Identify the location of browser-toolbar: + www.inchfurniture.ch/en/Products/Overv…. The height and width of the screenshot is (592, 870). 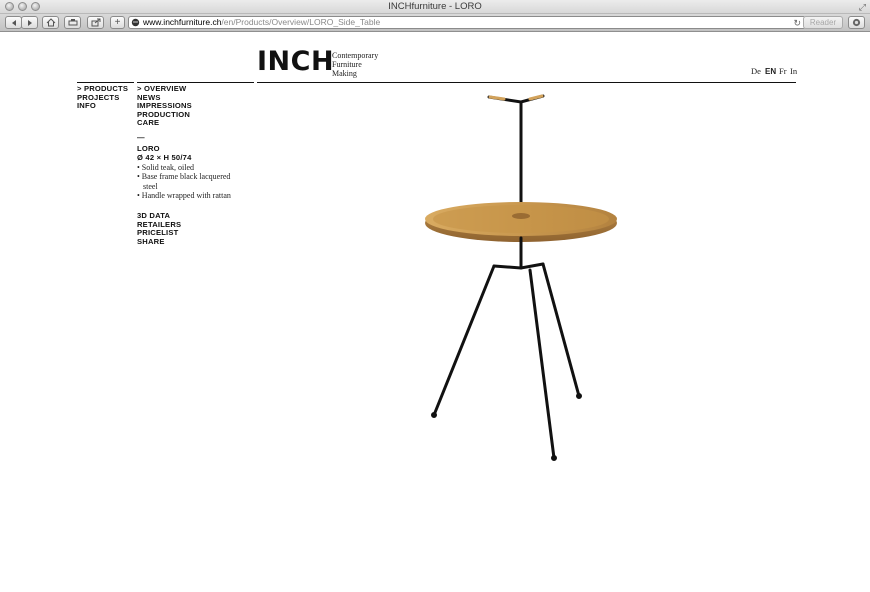
(435, 23).